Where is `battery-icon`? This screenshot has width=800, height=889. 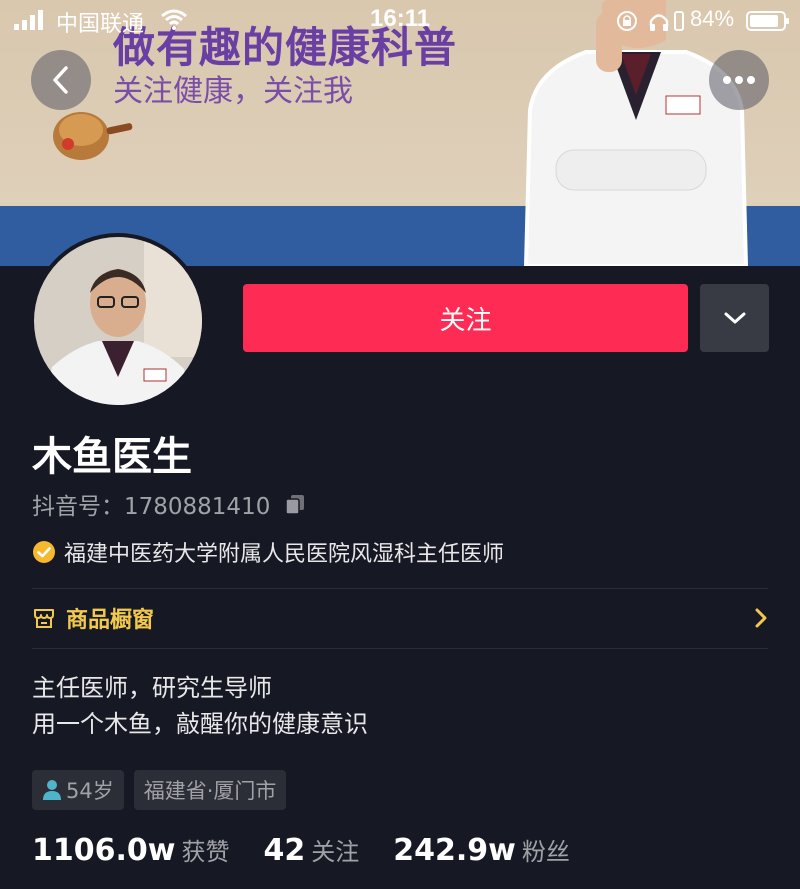 battery-icon is located at coordinates (767, 21).